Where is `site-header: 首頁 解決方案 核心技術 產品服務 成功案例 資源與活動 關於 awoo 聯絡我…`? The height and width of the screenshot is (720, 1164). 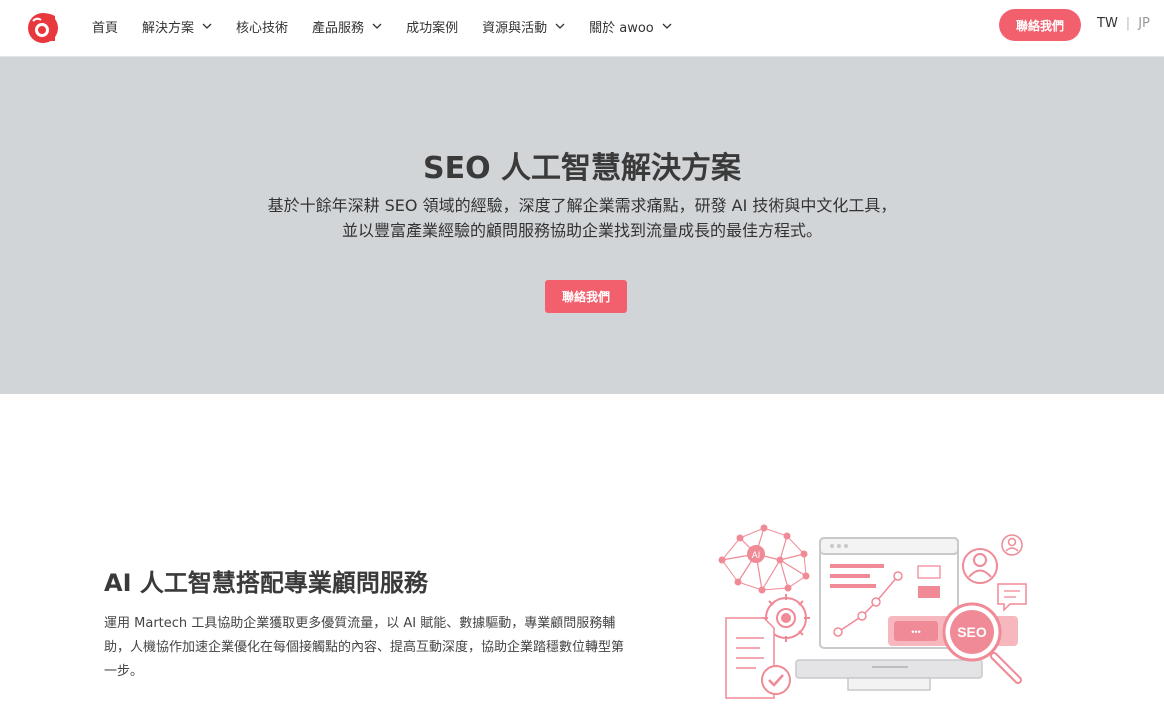 site-header: 首頁 解決方案 核心技術 產品服務 成功案例 資源與活動 關於 awoo 聯絡我… is located at coordinates (582, 28).